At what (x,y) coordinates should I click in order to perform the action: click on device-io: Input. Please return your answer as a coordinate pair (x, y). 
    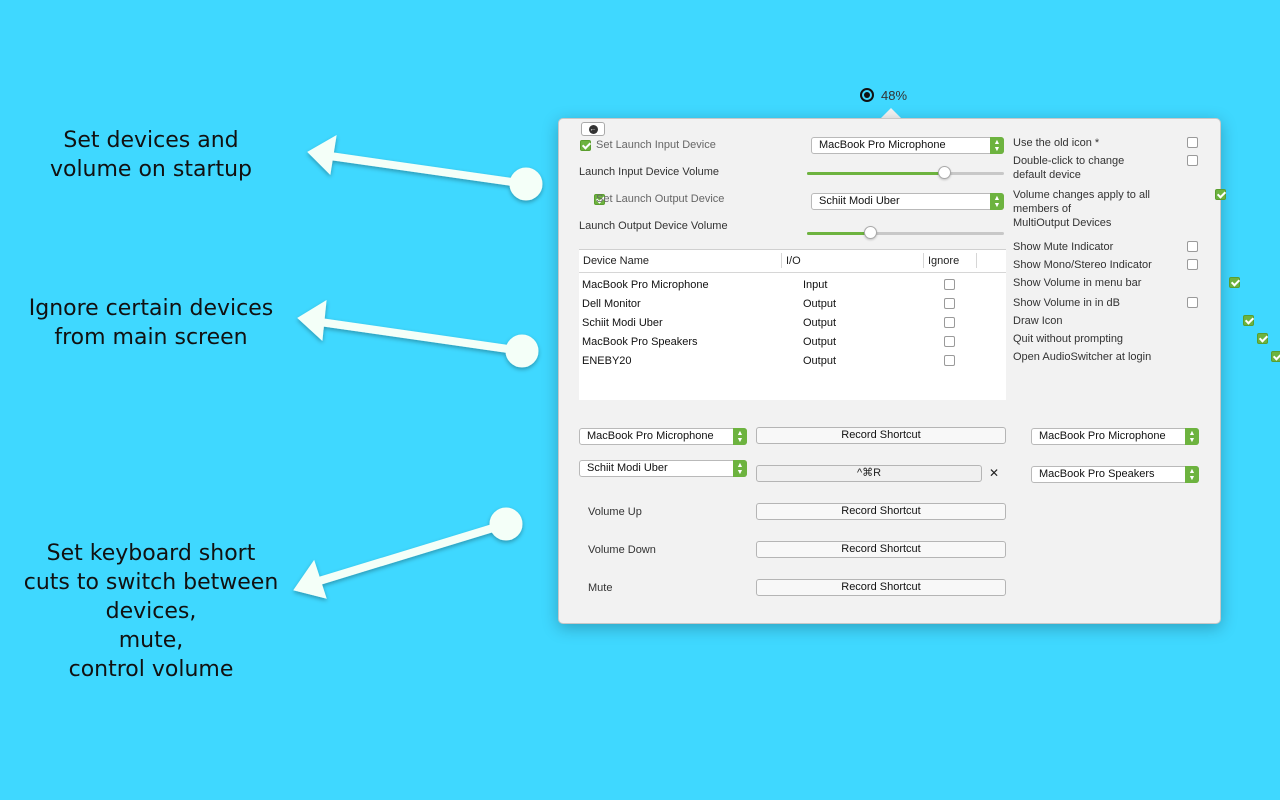
    Looking at the image, I should click on (815, 285).